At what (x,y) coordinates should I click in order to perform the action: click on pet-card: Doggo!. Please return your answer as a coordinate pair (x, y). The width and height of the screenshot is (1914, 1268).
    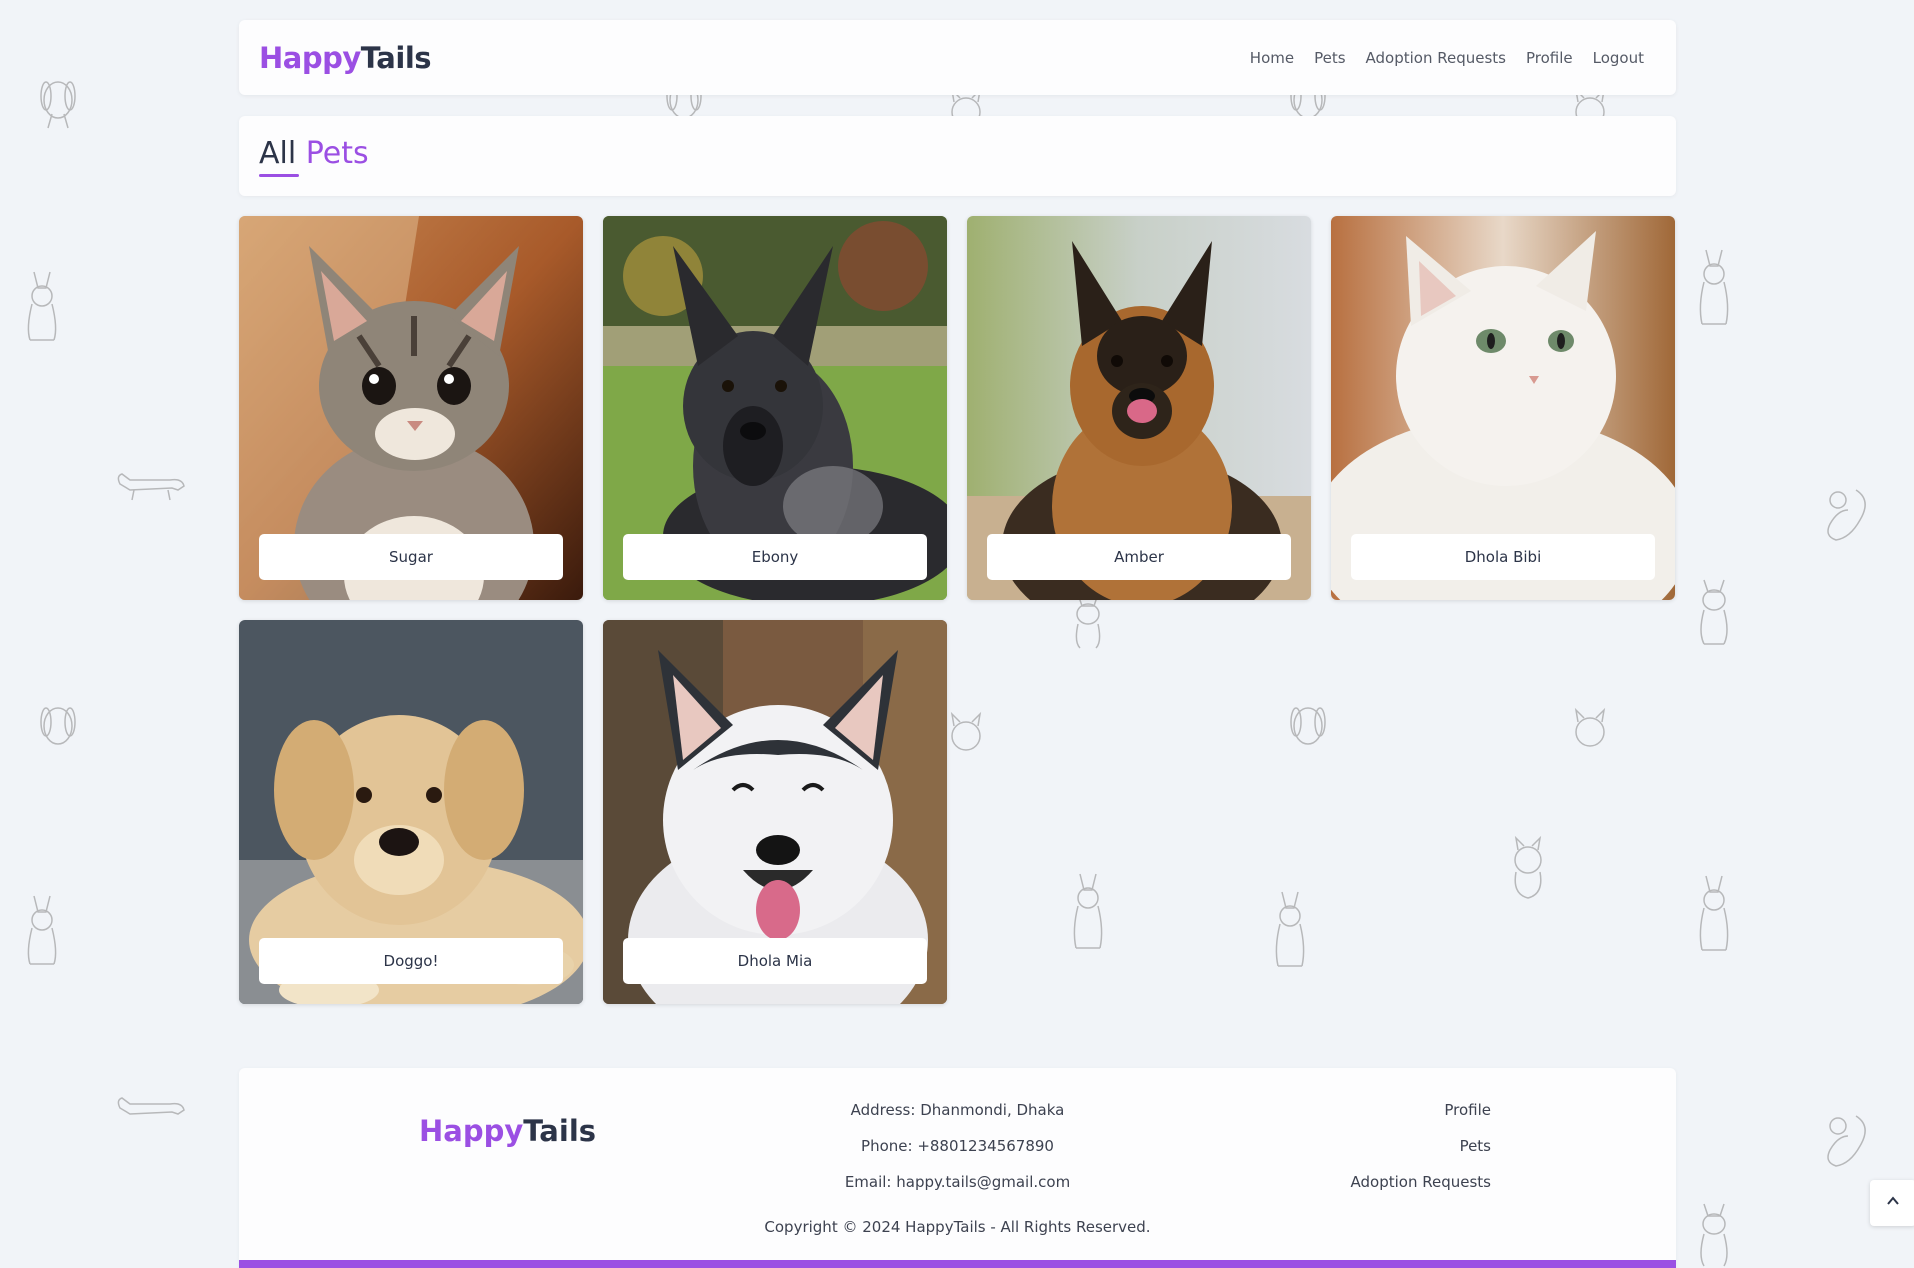
    Looking at the image, I should click on (411, 812).